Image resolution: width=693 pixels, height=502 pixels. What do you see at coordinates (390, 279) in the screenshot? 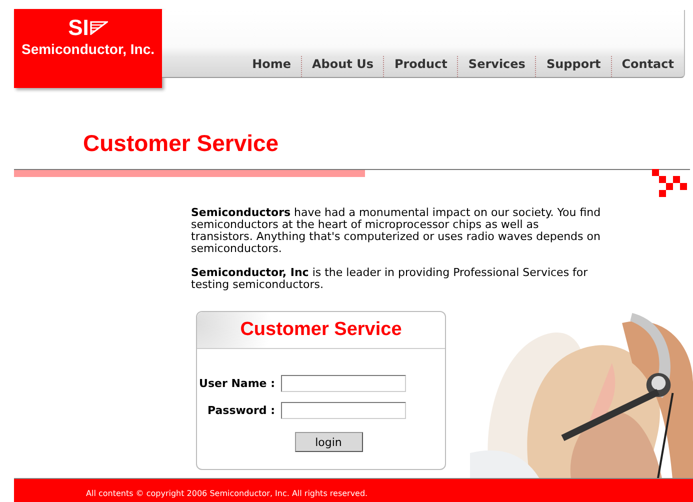
I see `intro-paragraph: Semiconductor, Inc is the leader in providing Professional Services for testing semiconductors.` at bounding box center [390, 279].